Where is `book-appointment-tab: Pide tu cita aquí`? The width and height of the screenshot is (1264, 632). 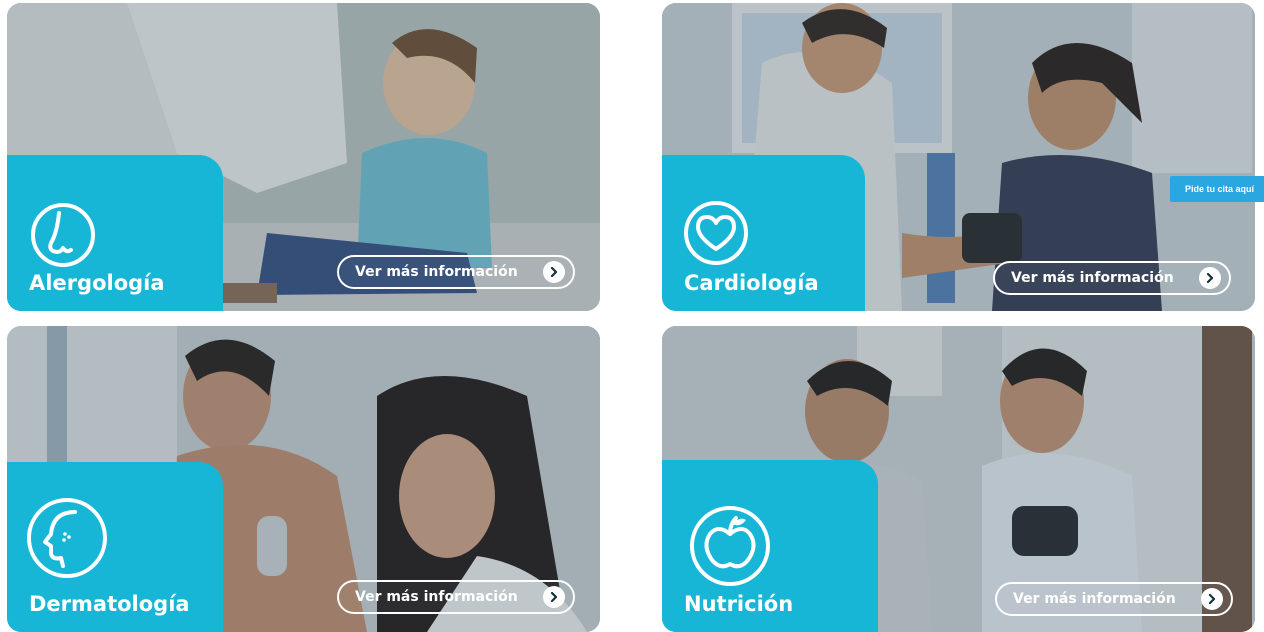 book-appointment-tab: Pide tu cita aquí is located at coordinates (1217, 189).